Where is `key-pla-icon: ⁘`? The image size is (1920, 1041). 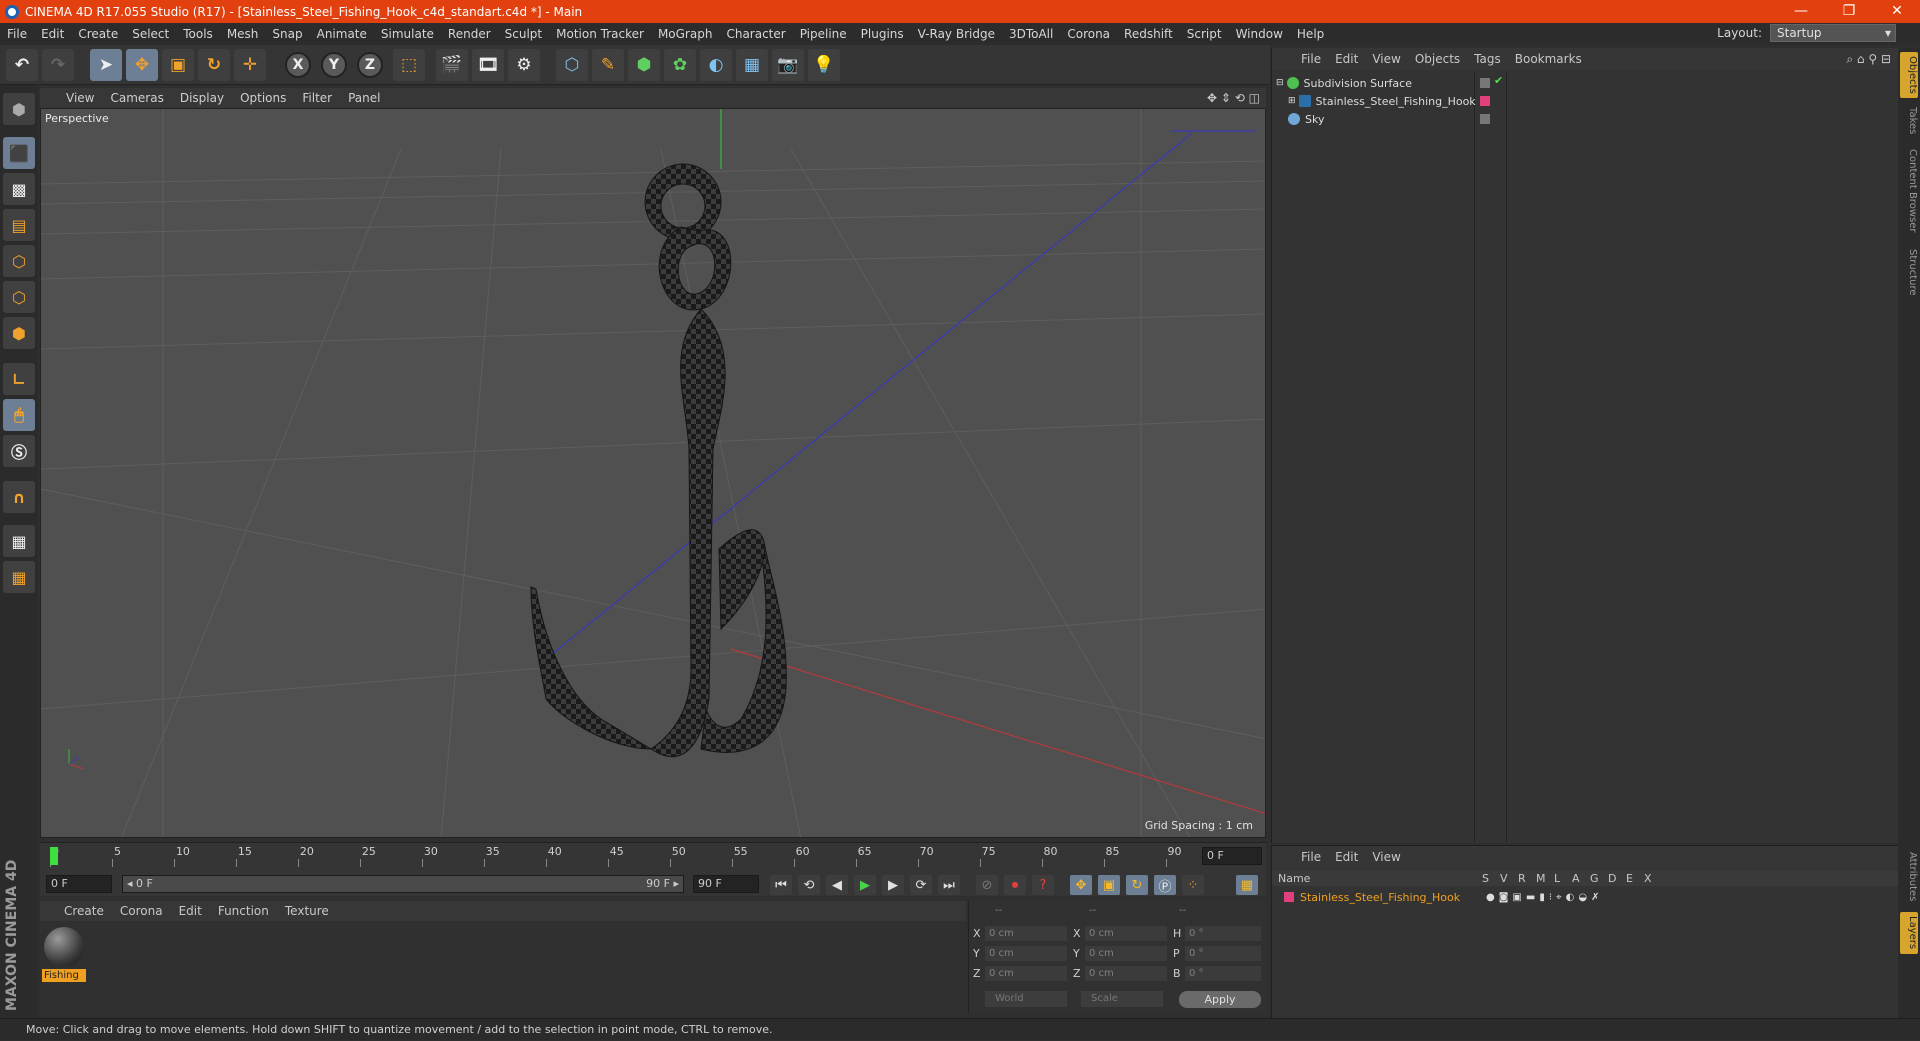
key-pla-icon: ⁘ is located at coordinates (1193, 885).